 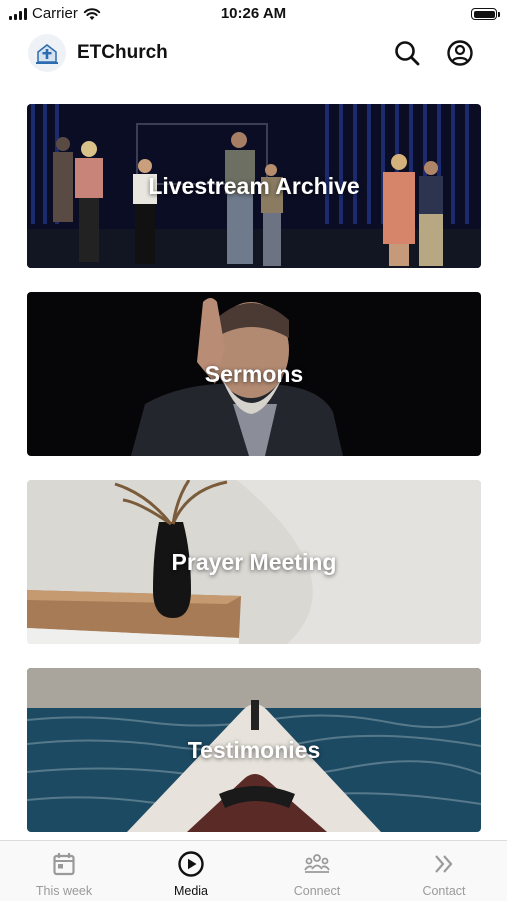 I want to click on search-icon, so click(x=407, y=53).